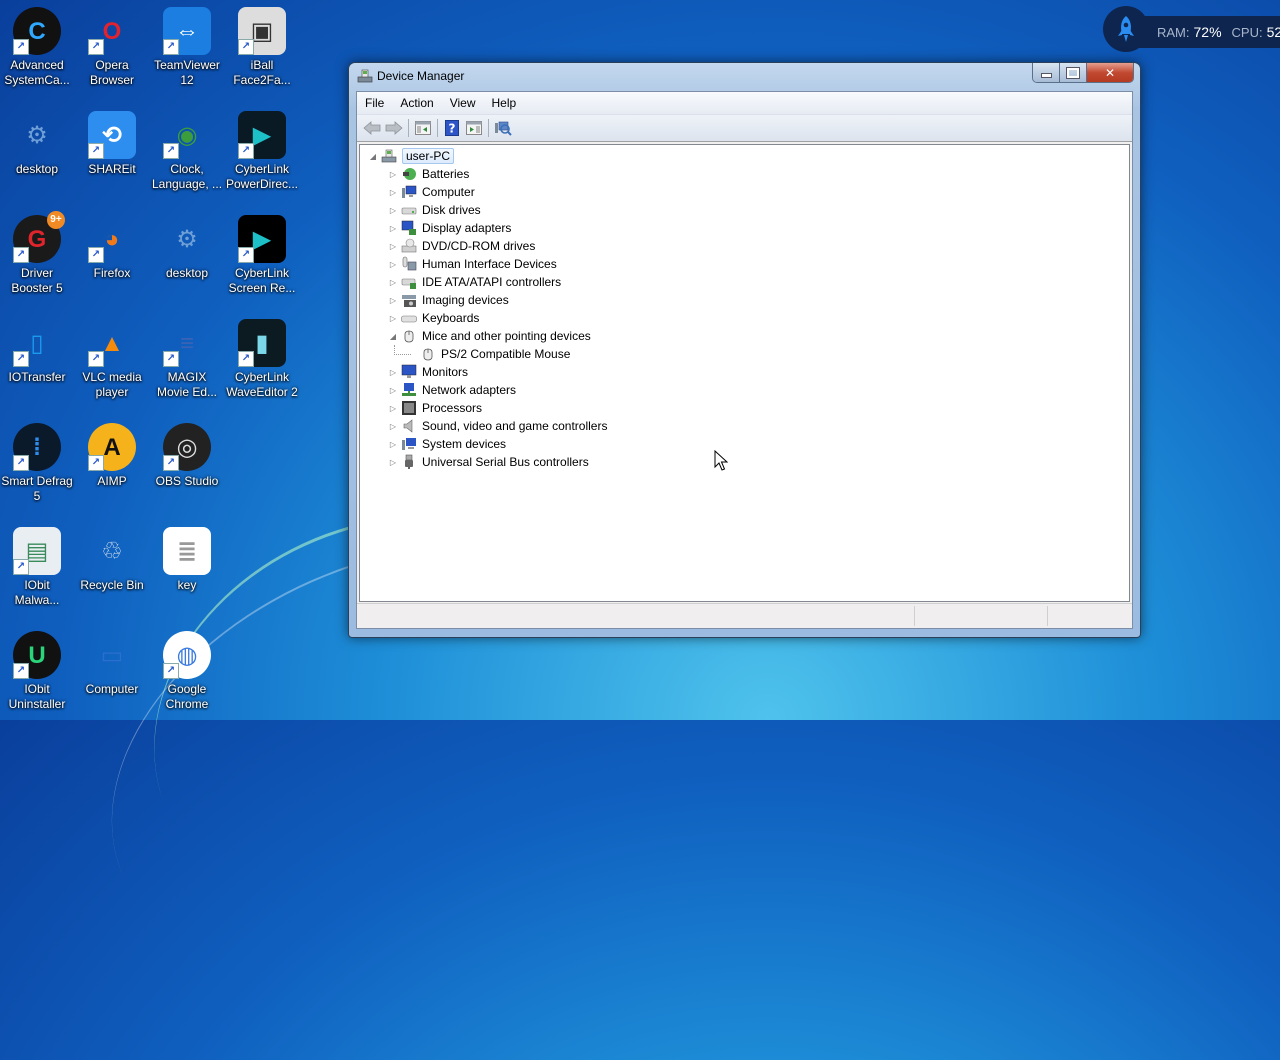 Image resolution: width=1280 pixels, height=1060 pixels. I want to click on tree-category-label: DVD/CD-ROM drives, so click(478, 246).